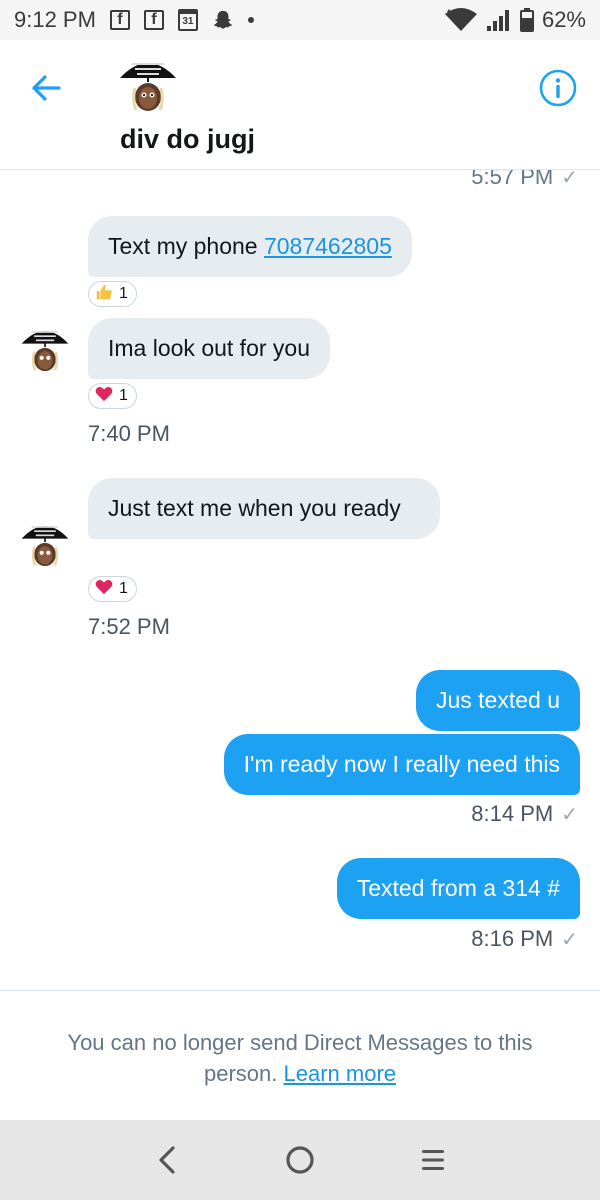 The image size is (600, 1200). What do you see at coordinates (187, 139) in the screenshot?
I see `conversation-title: div do jugj` at bounding box center [187, 139].